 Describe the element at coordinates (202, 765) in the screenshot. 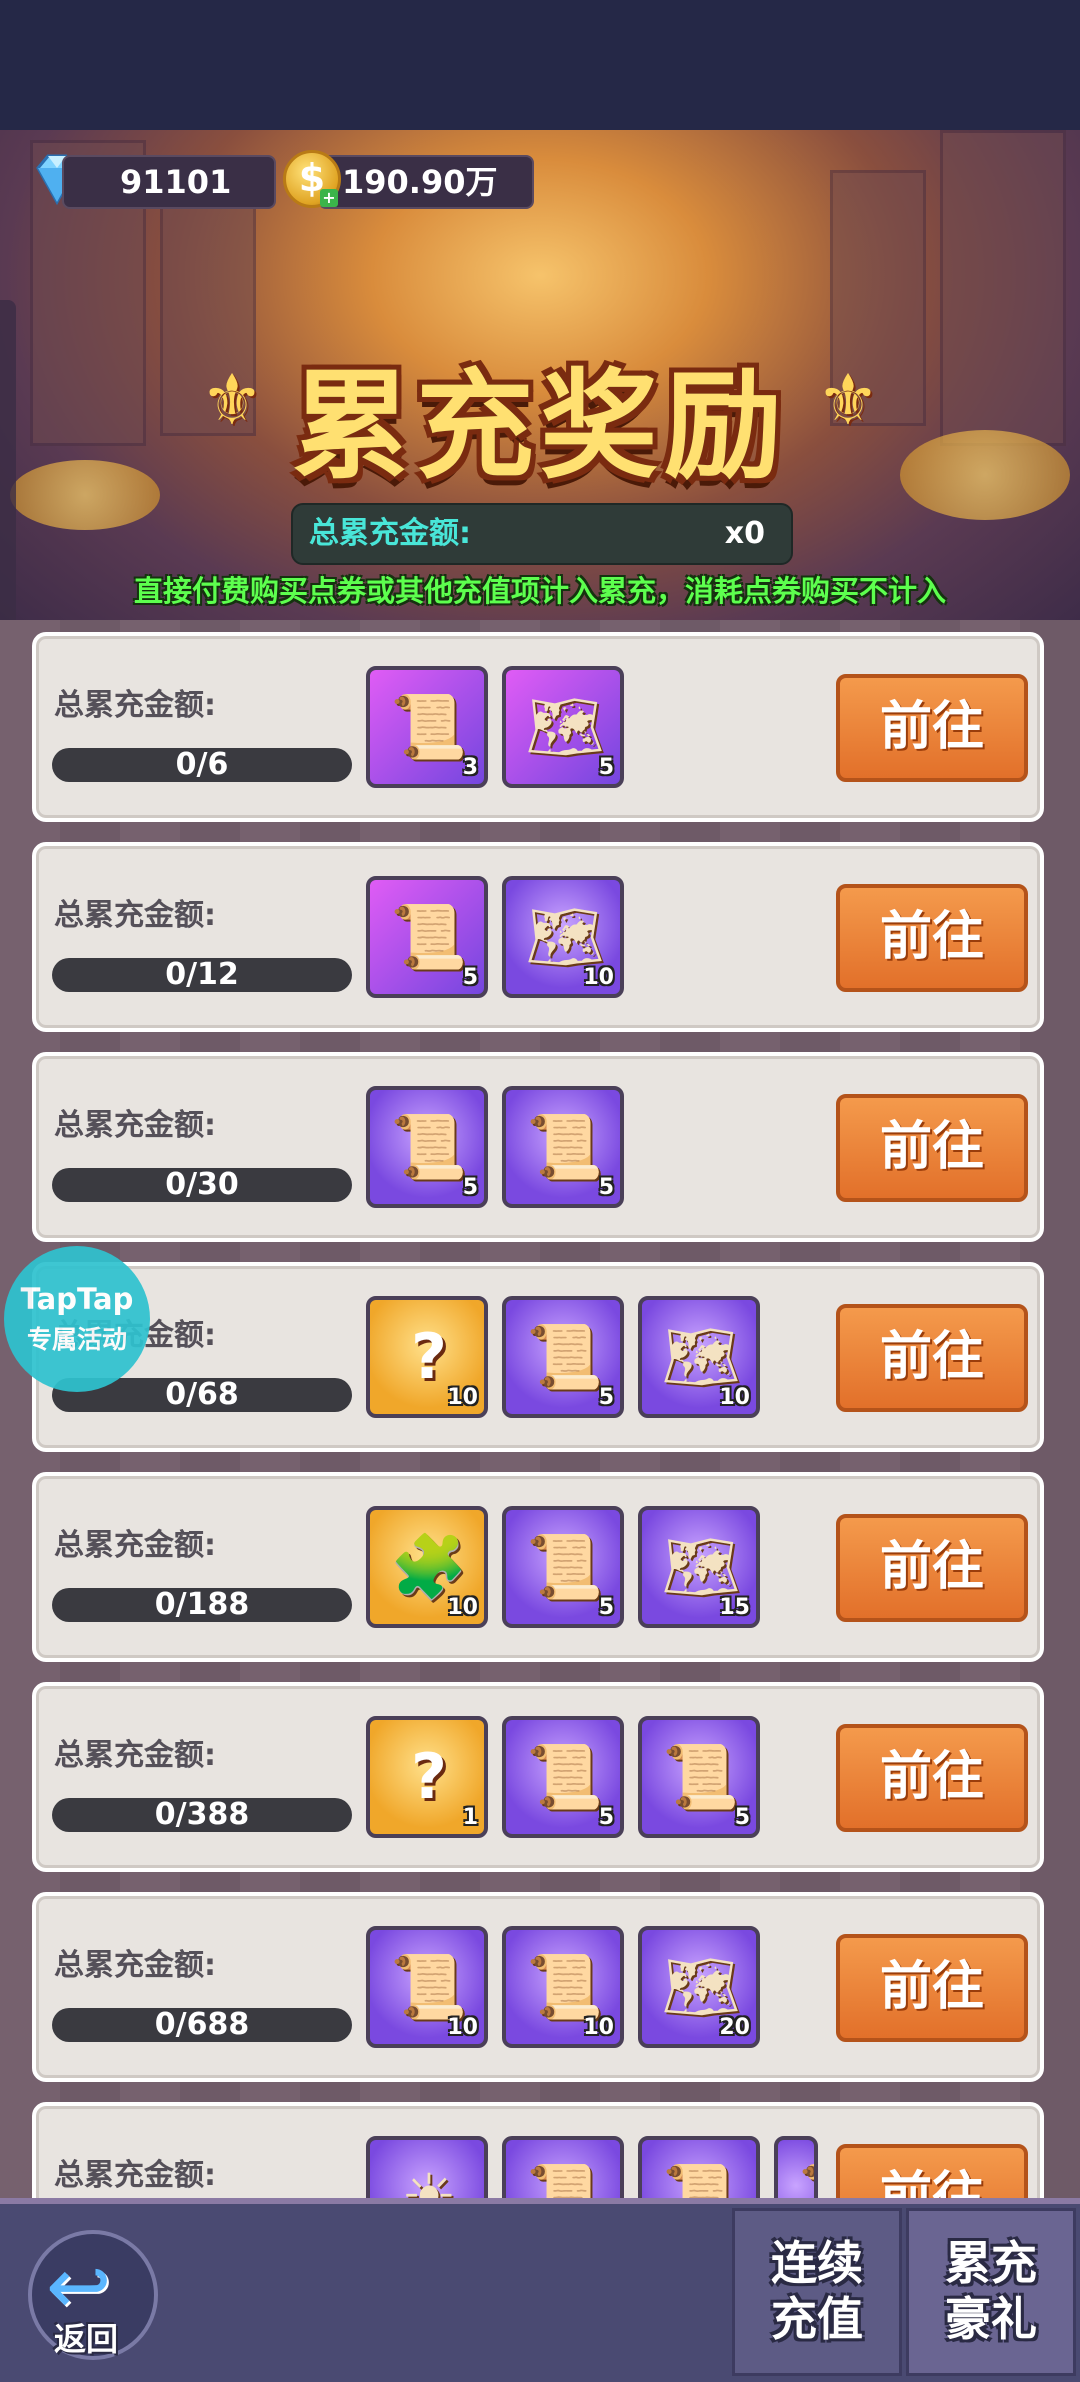

I see `tier-progress: 0/6` at that location.